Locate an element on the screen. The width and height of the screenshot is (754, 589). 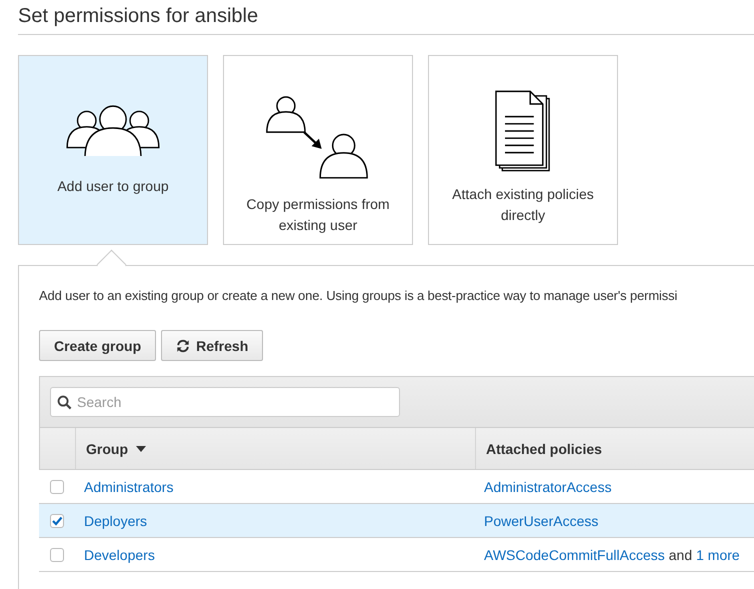
group-link: Deployers is located at coordinates (116, 520).